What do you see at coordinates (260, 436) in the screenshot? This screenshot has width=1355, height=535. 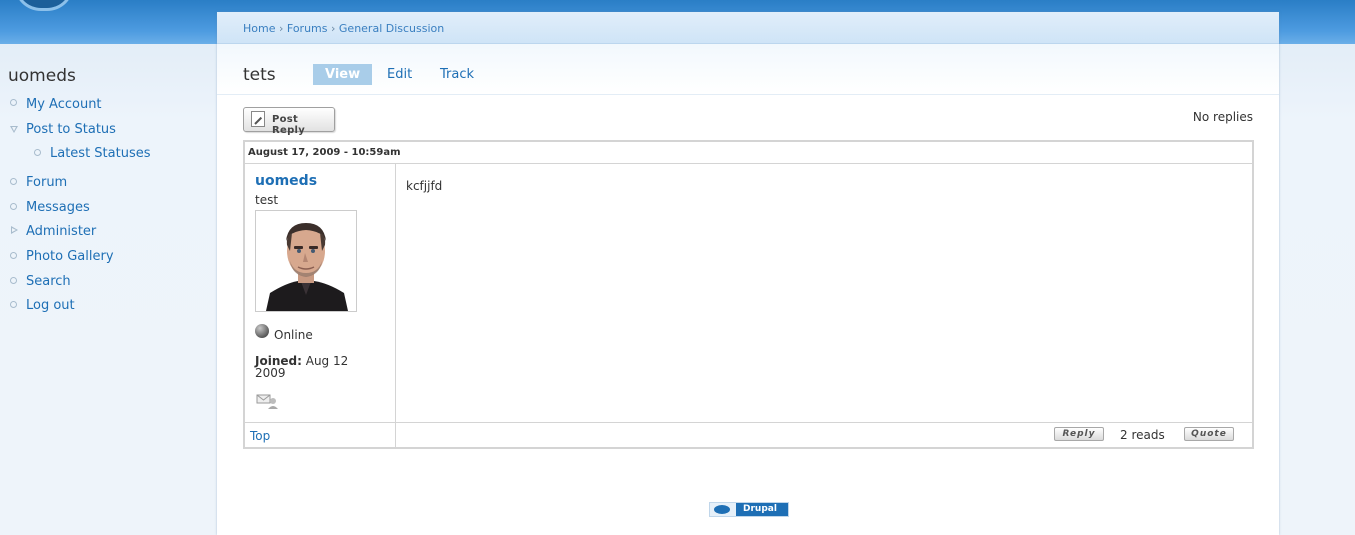 I see `top-link-label: Top` at bounding box center [260, 436].